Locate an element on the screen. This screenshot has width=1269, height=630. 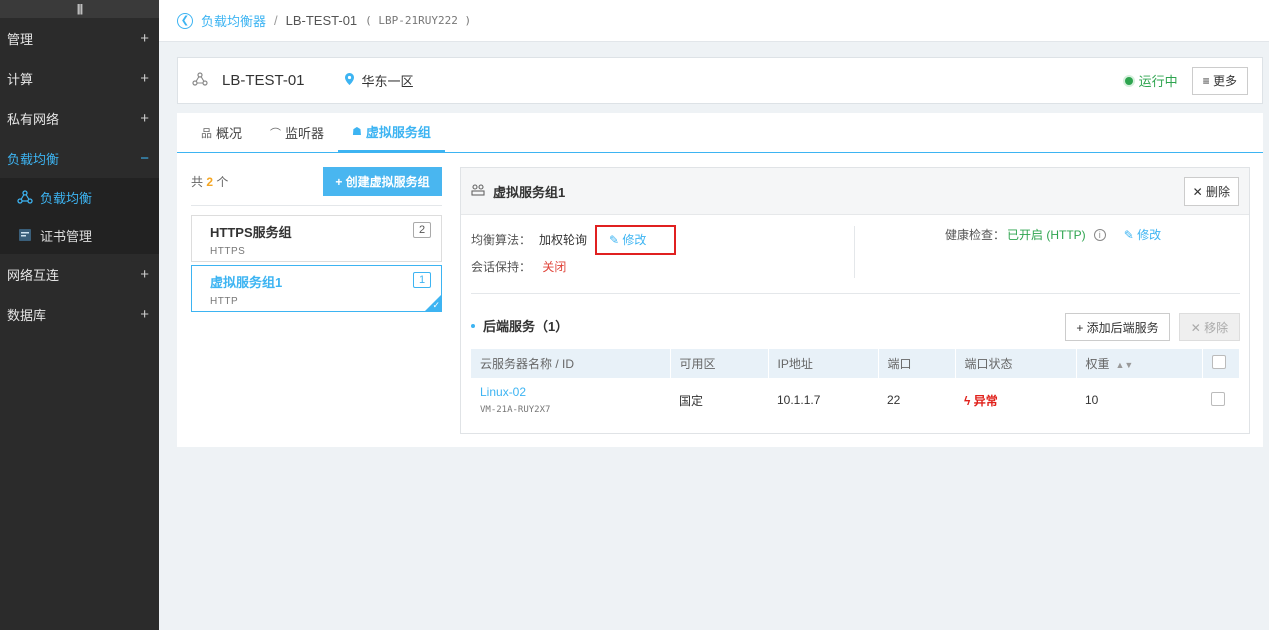
region-label: 华东一区 is located at coordinates (387, 81).